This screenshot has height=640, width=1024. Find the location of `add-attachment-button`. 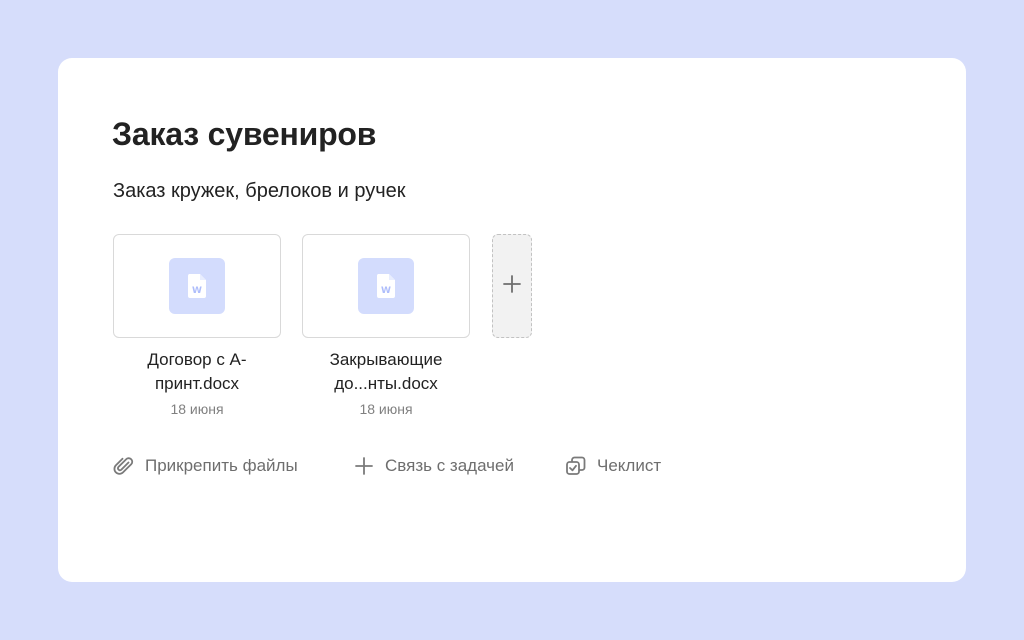

add-attachment-button is located at coordinates (512, 286).